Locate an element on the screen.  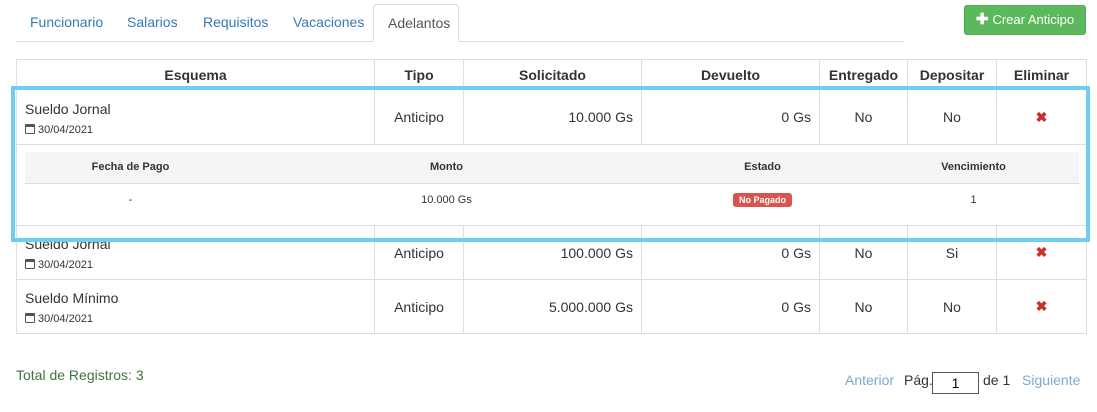
header-eliminar: Eliminar is located at coordinates (1041, 74).